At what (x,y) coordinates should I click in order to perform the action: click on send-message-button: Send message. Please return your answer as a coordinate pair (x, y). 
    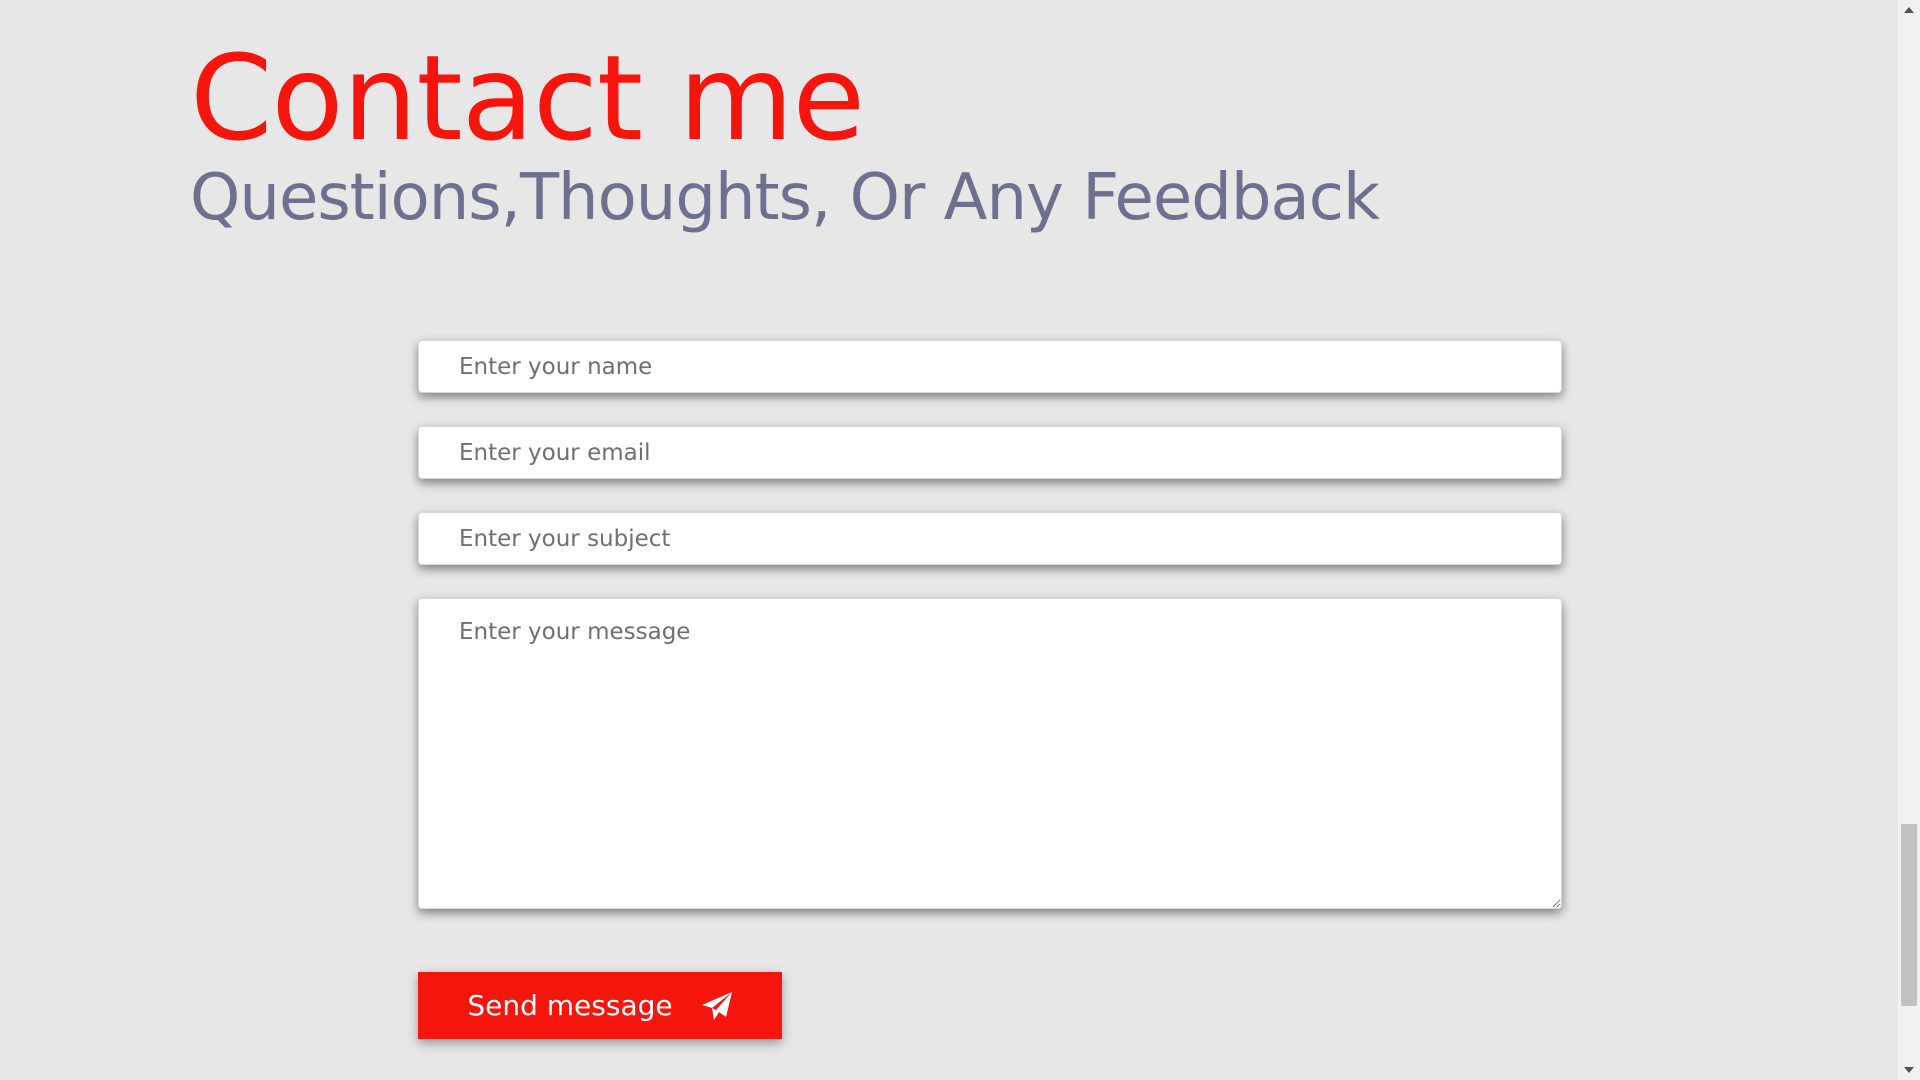
    Looking at the image, I should click on (600, 1005).